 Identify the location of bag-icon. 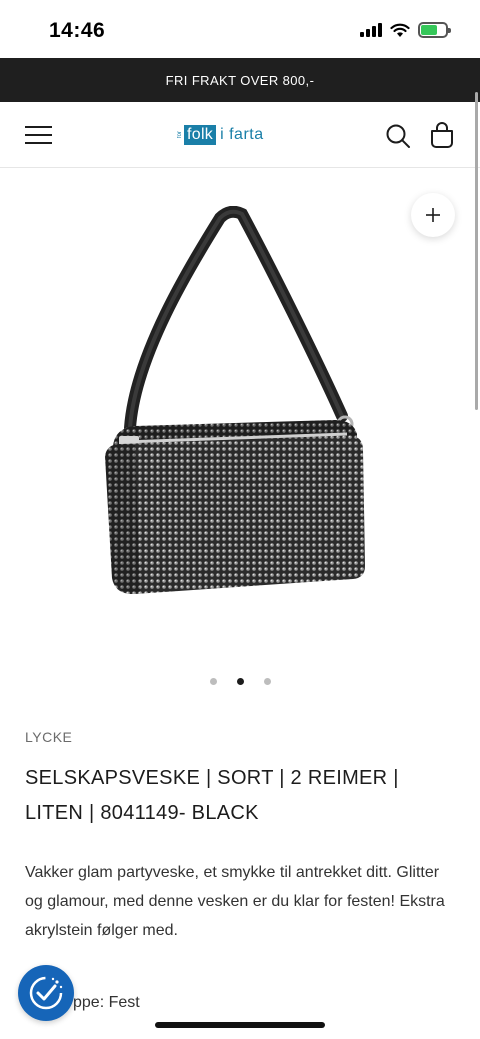
(442, 135).